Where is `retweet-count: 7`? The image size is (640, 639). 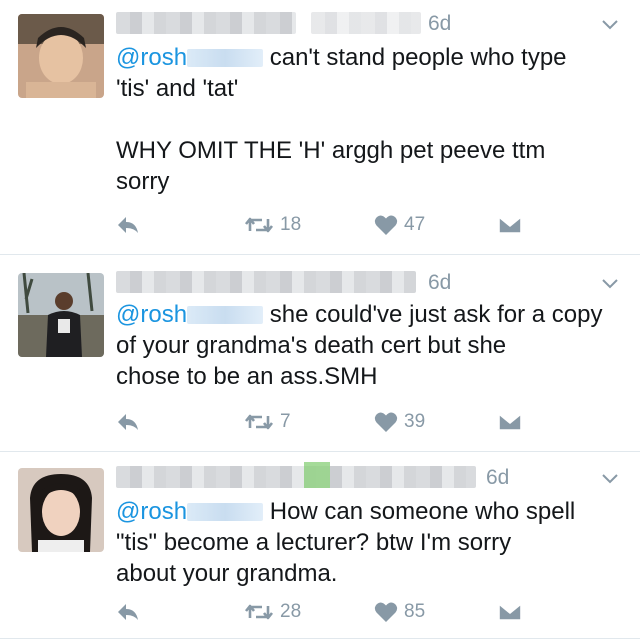 retweet-count: 7 is located at coordinates (285, 421).